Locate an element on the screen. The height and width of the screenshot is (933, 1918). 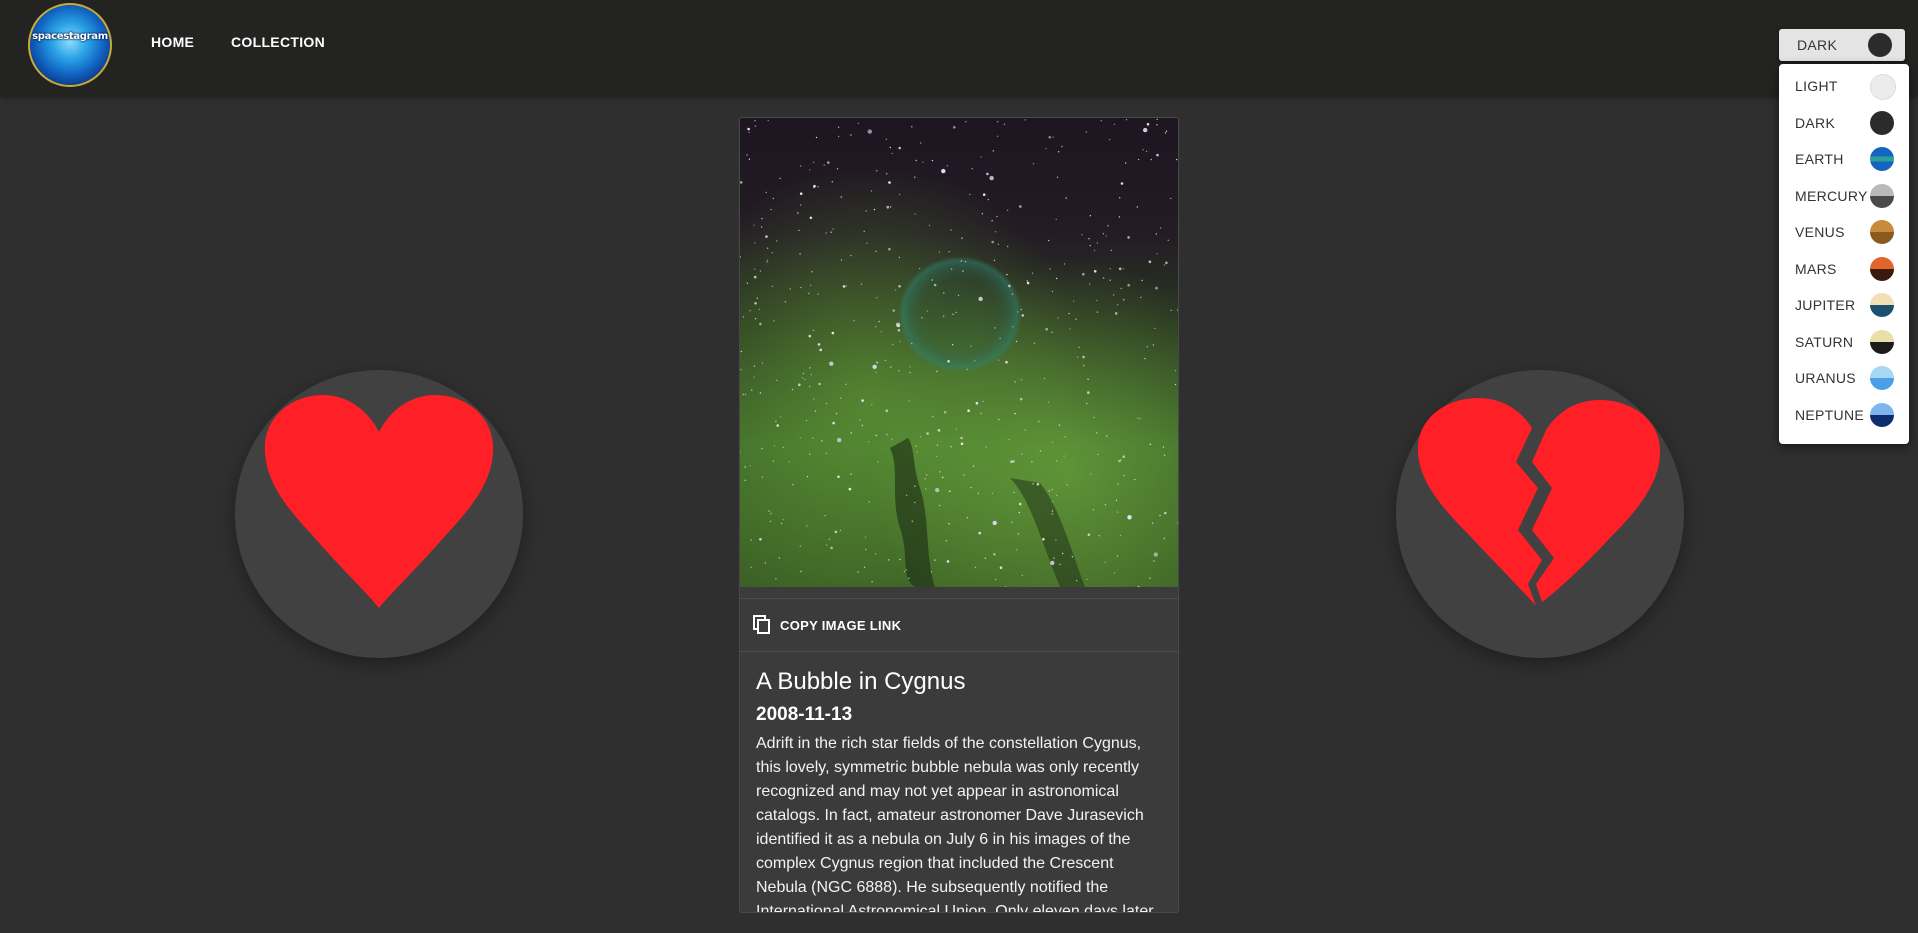
like-button is located at coordinates (379, 514).